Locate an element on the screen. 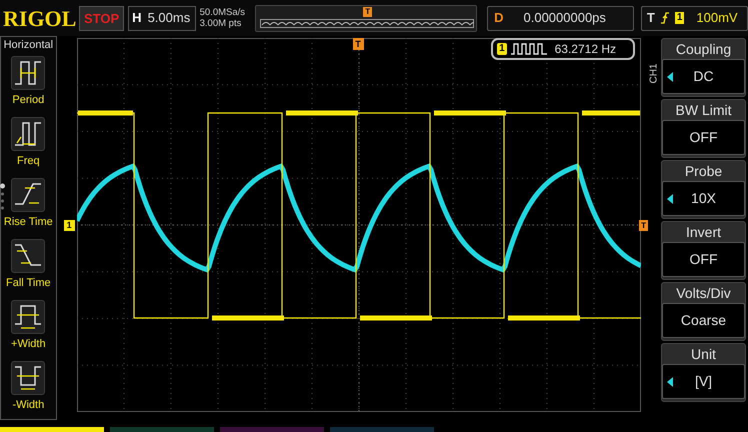 This screenshot has width=748, height=432. softkey-value: DC is located at coordinates (703, 76).